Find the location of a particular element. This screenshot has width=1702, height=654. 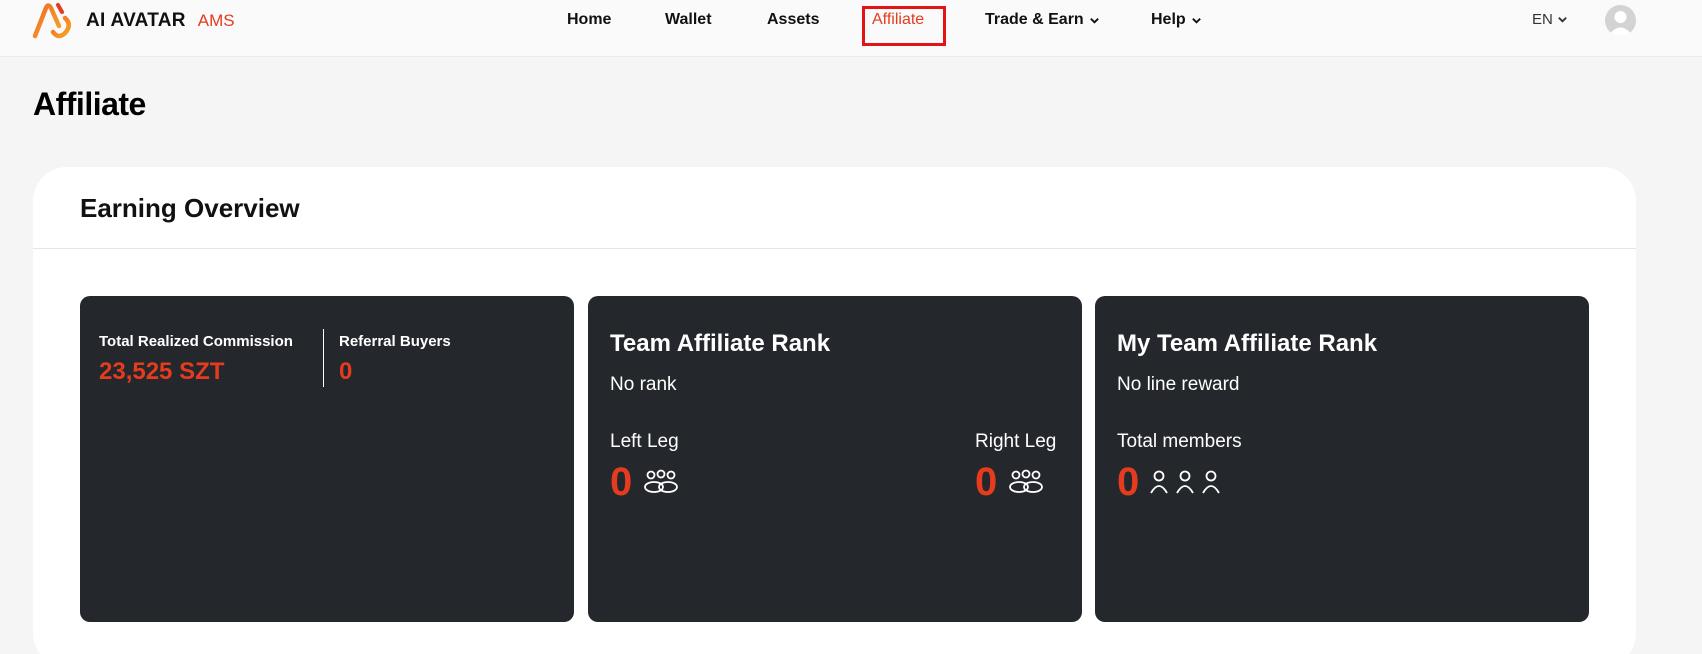

brand-logo: AI AVATAR AMS is located at coordinates (133, 21).